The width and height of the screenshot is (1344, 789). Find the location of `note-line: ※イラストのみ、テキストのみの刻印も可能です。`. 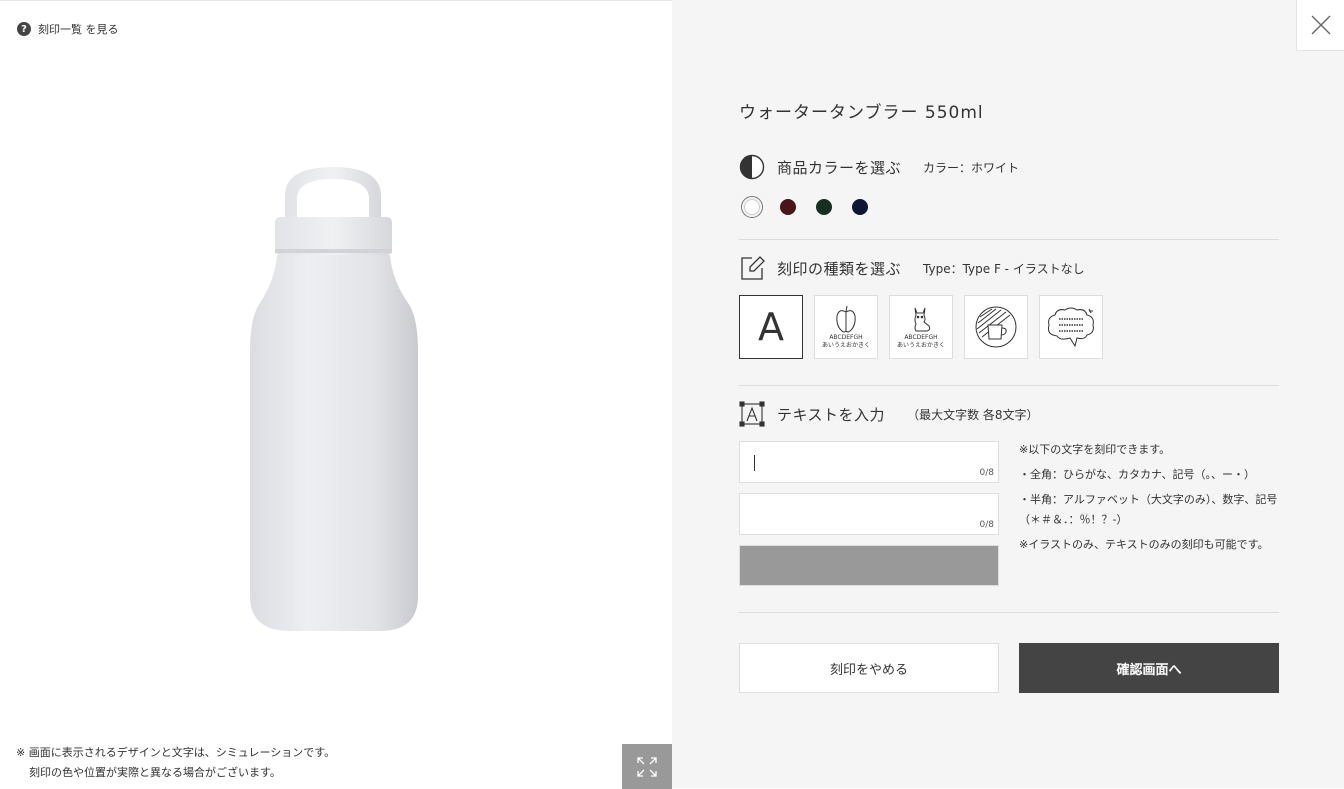

note-line: ※イラストのみ、テキストのみの刻印も可能です。 is located at coordinates (1144, 544).